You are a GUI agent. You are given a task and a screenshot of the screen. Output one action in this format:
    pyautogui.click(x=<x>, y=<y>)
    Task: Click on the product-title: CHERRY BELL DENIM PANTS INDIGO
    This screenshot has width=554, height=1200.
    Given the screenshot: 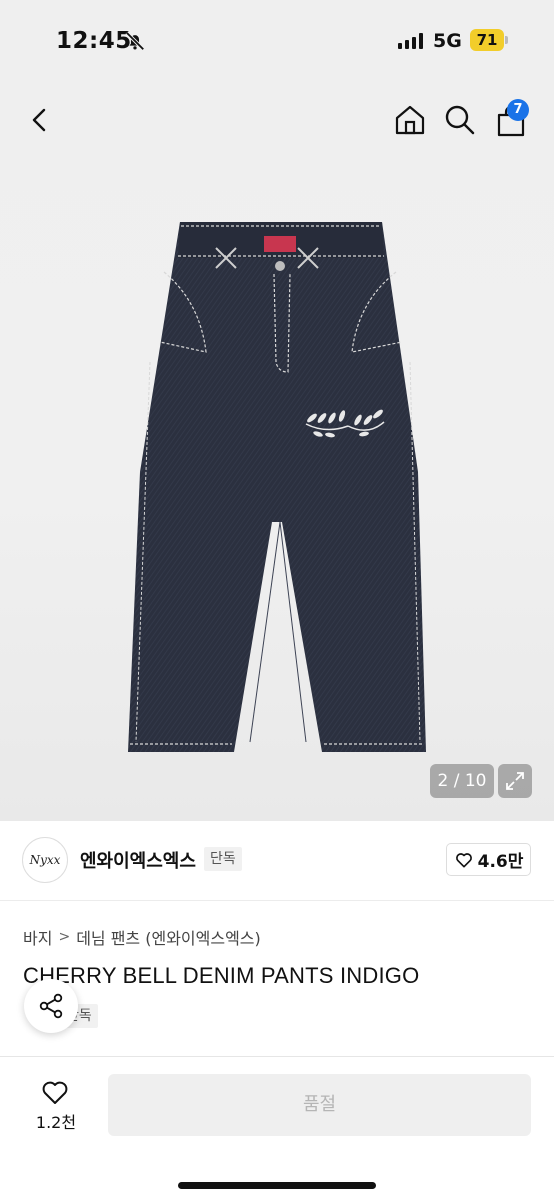 What is the action you would take?
    pyautogui.click(x=221, y=975)
    